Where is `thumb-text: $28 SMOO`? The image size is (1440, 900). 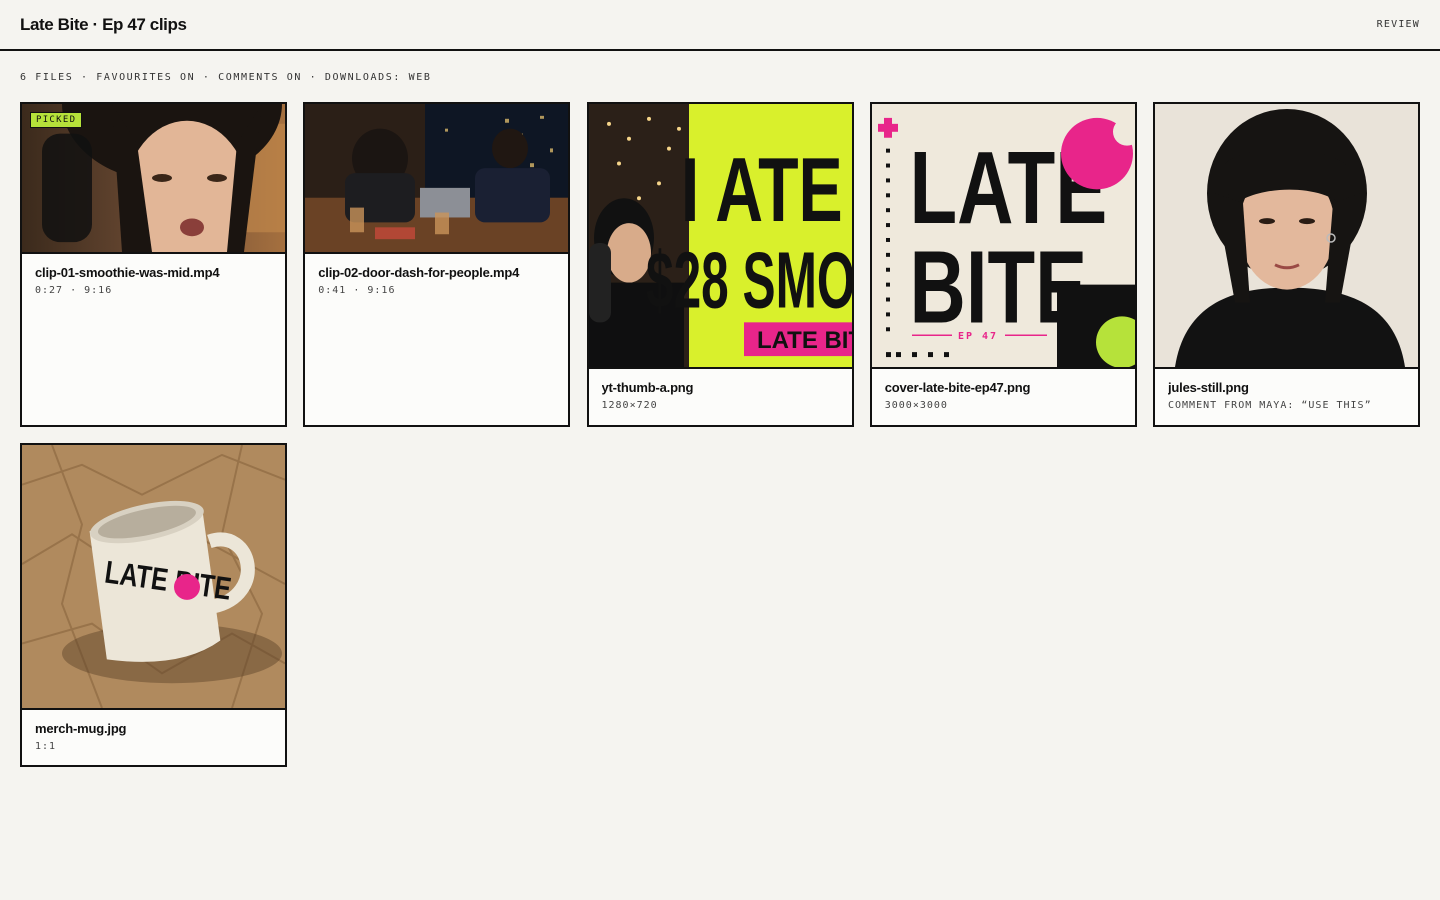
thumb-text: $28 SMOO is located at coordinates (749, 281).